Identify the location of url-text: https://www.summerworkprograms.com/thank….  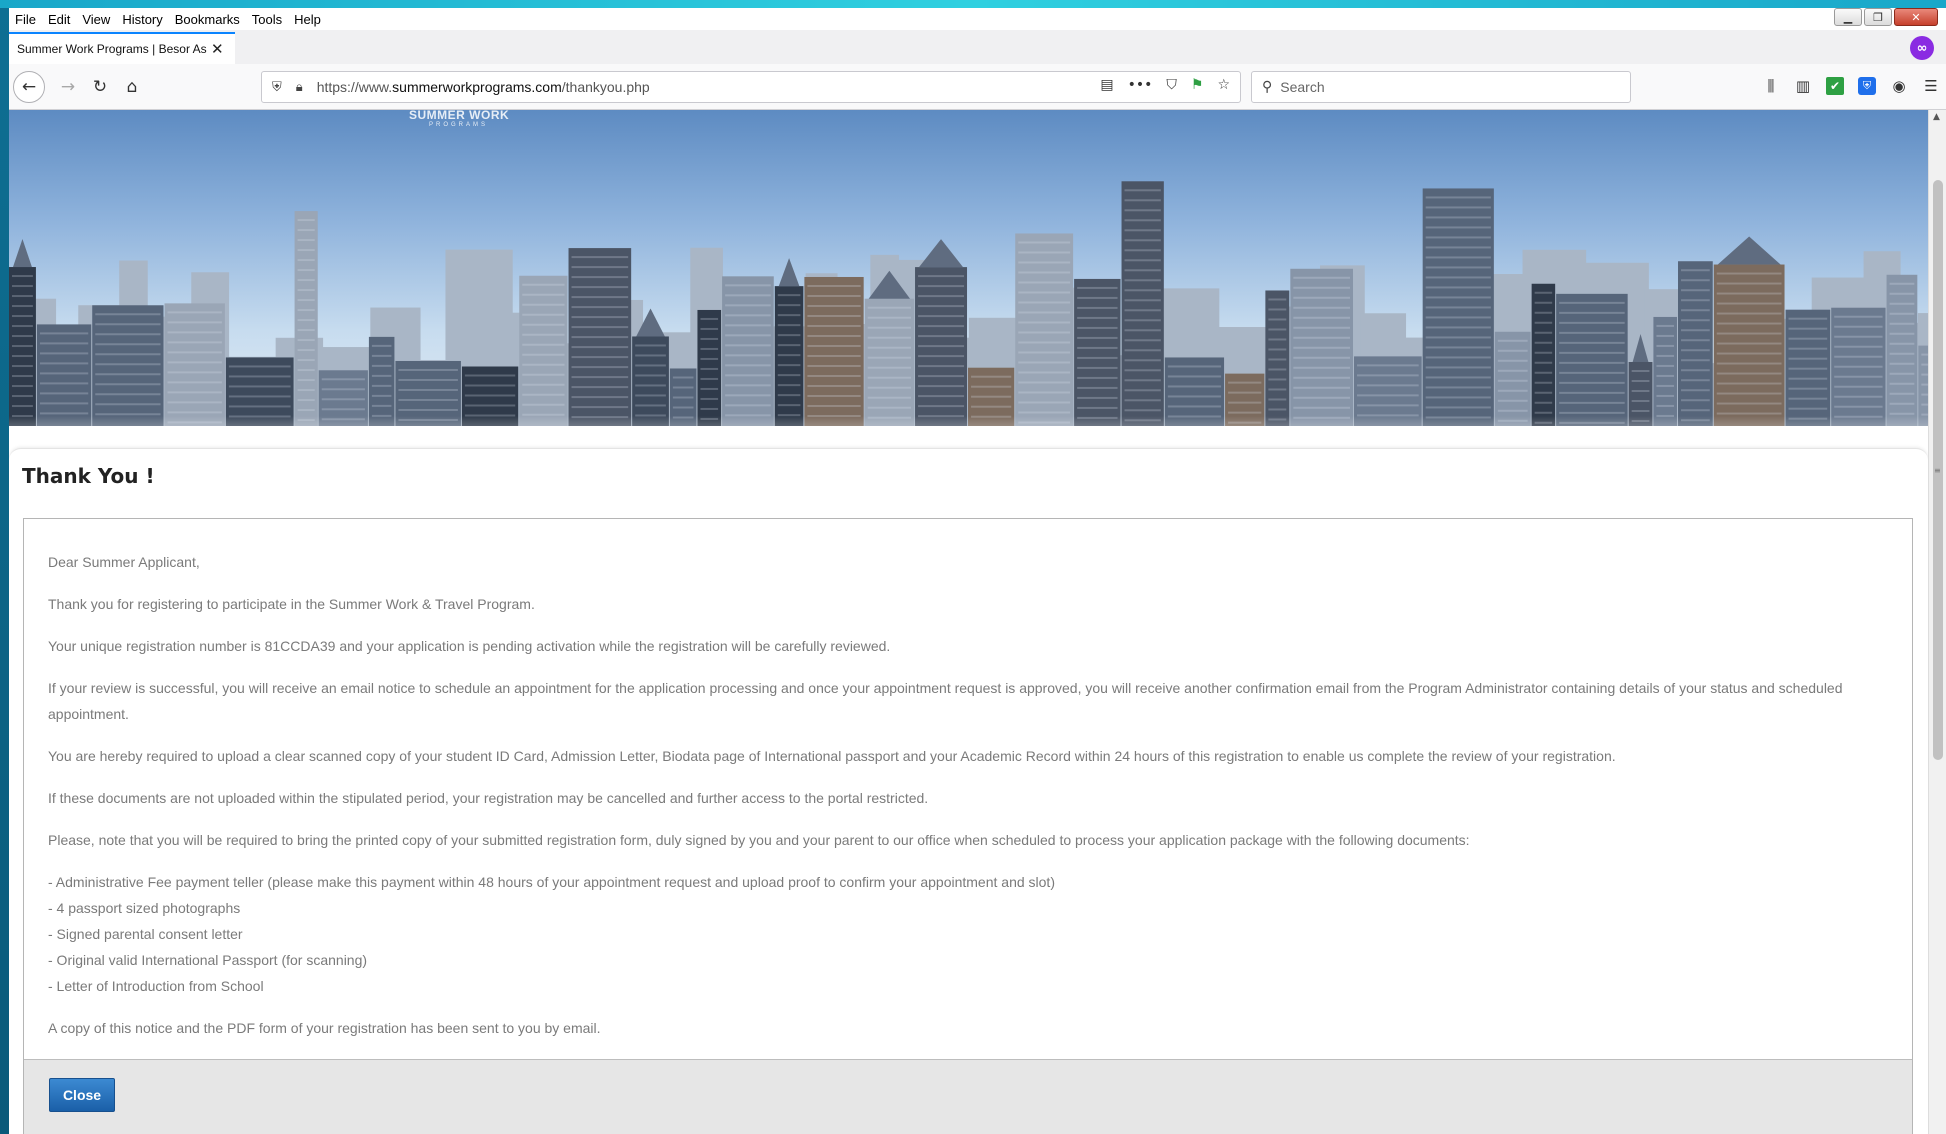
(483, 87).